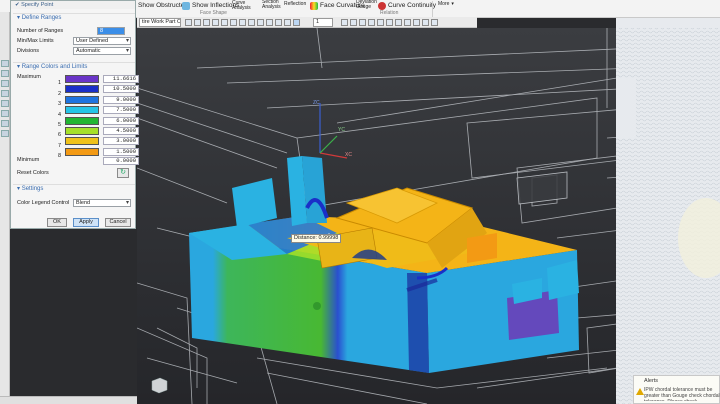 The height and width of the screenshot is (404, 720). Describe the element at coordinates (68, 400) in the screenshot. I see `status-bar` at that location.